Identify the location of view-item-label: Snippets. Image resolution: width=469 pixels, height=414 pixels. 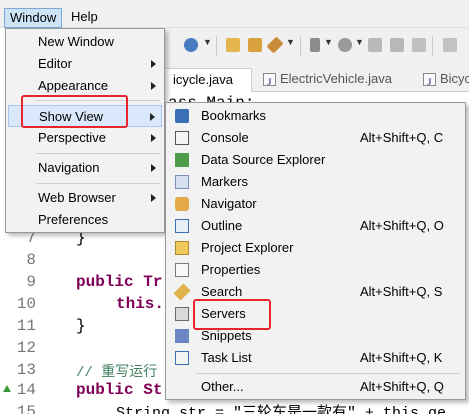
(226, 335).